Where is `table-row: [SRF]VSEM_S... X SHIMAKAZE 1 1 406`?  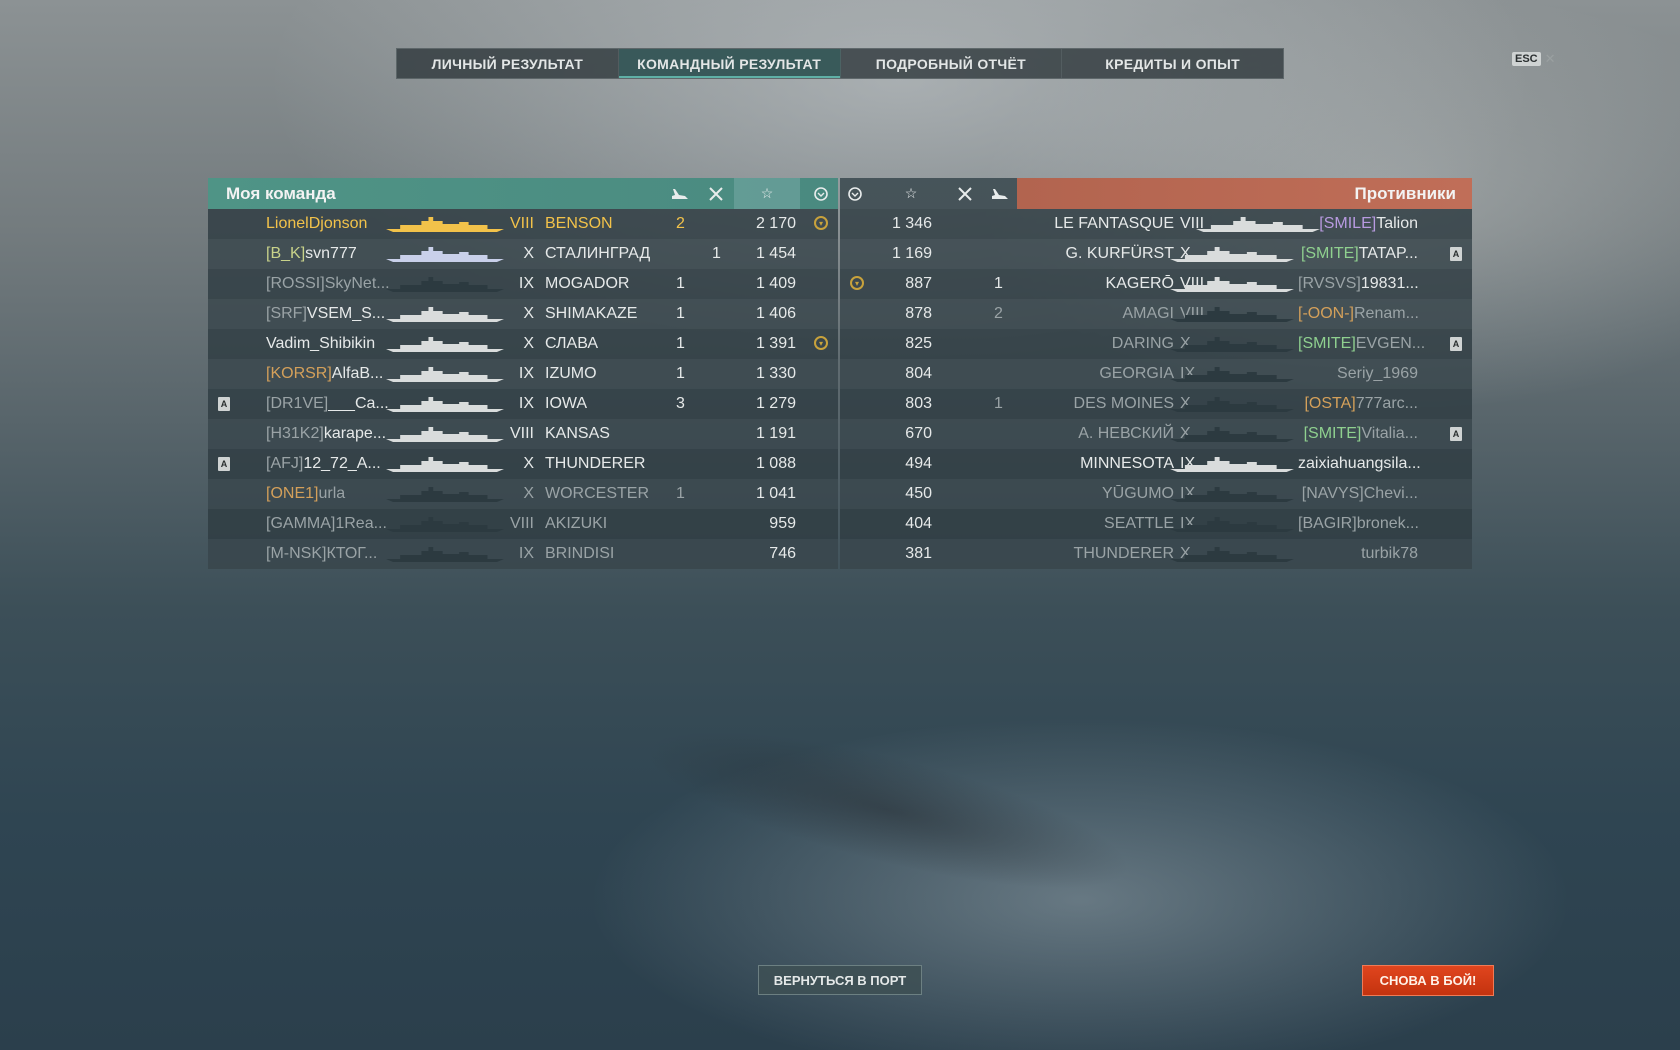 table-row: [SRF]VSEM_S... X SHIMAKAZE 1 1 406 is located at coordinates (523, 314).